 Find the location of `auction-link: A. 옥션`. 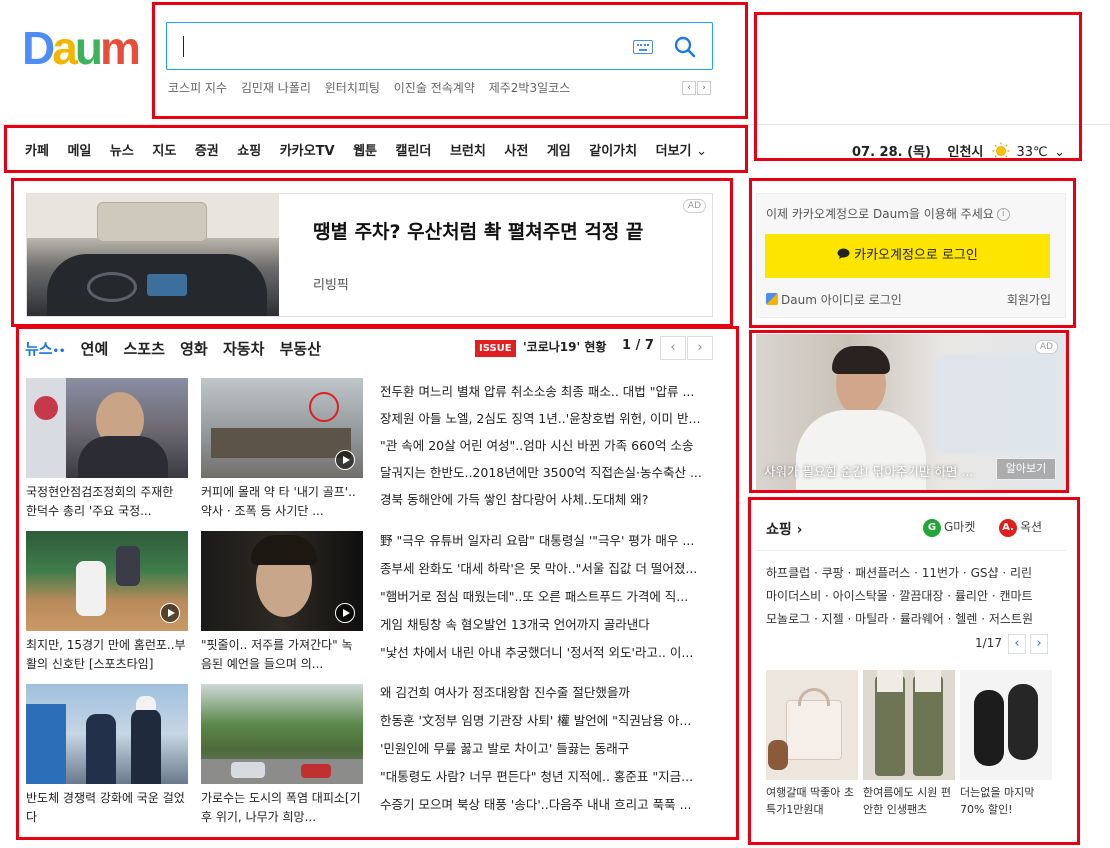

auction-link: A. 옥션 is located at coordinates (1020, 527).